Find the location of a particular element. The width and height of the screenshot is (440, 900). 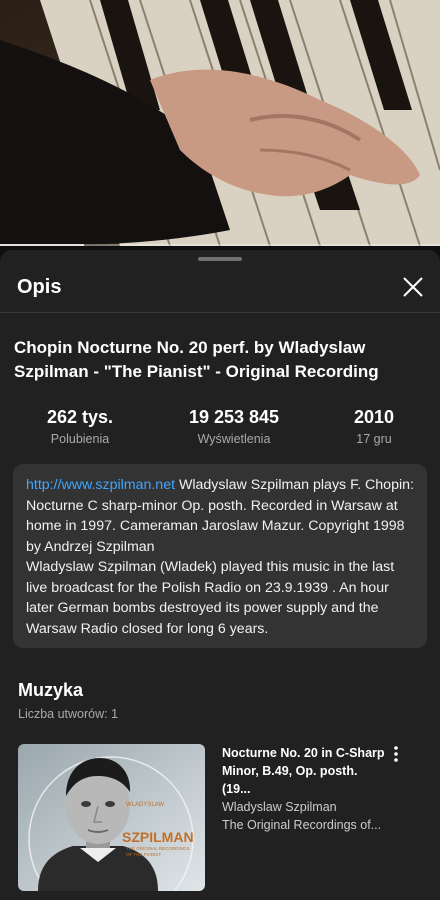

album-sub-2: OF THE PIANIST is located at coordinates (143, 854).